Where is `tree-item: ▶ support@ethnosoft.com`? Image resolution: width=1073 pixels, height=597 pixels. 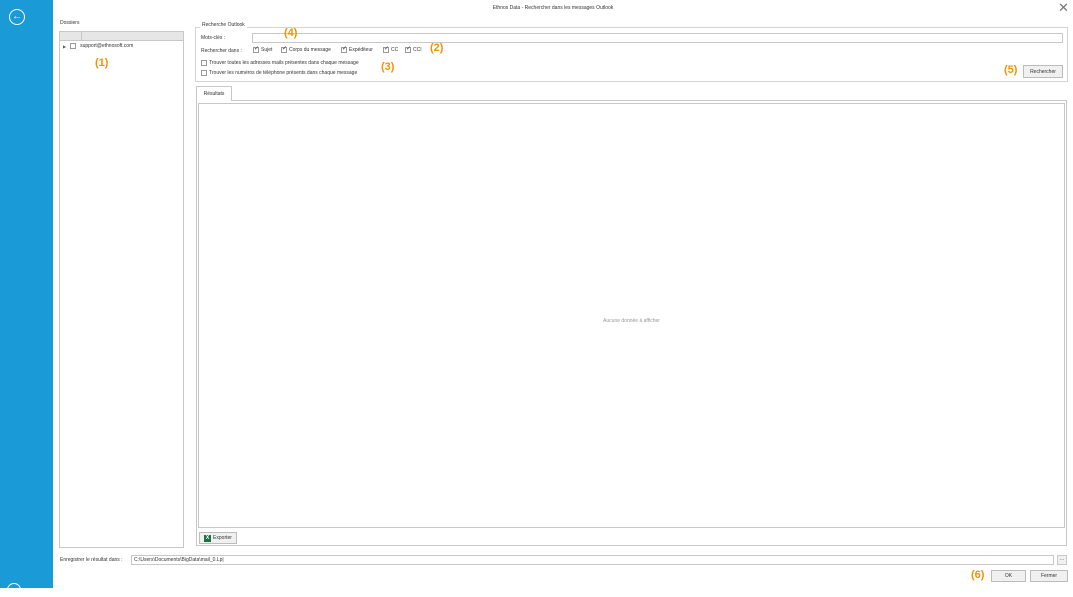 tree-item: ▶ support@ethnosoft.com is located at coordinates (98, 46).